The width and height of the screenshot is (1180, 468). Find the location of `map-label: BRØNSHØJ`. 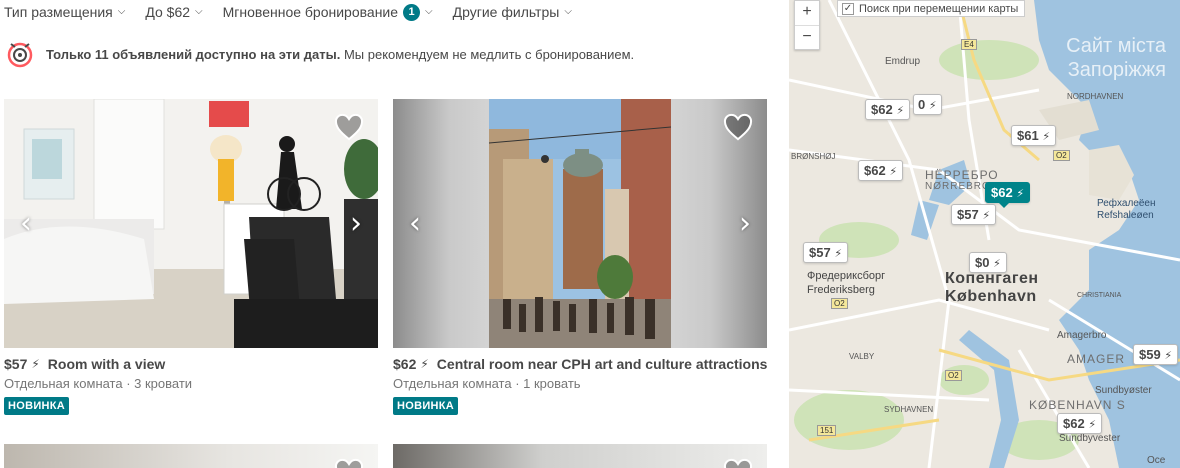

map-label: BRØNSHØJ is located at coordinates (813, 156).